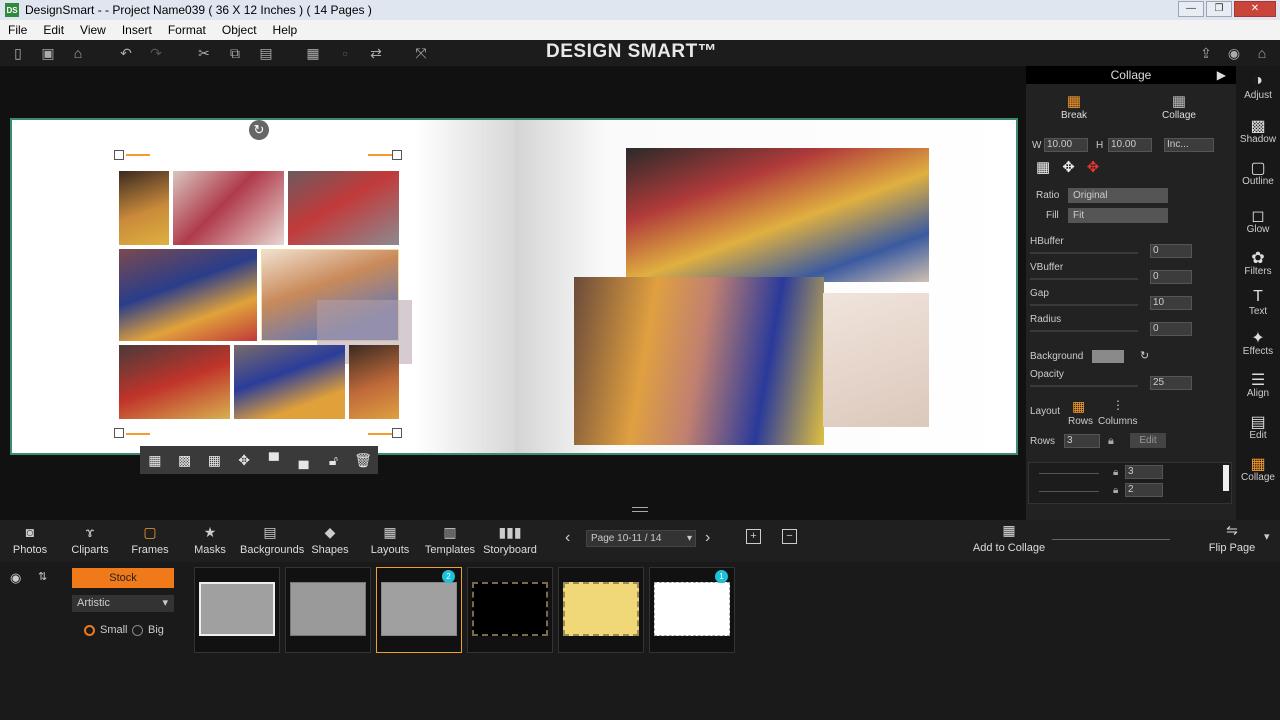 Image resolution: width=1280 pixels, height=720 pixels. I want to click on sidebar-item-text: T Text, so click(1258, 302).